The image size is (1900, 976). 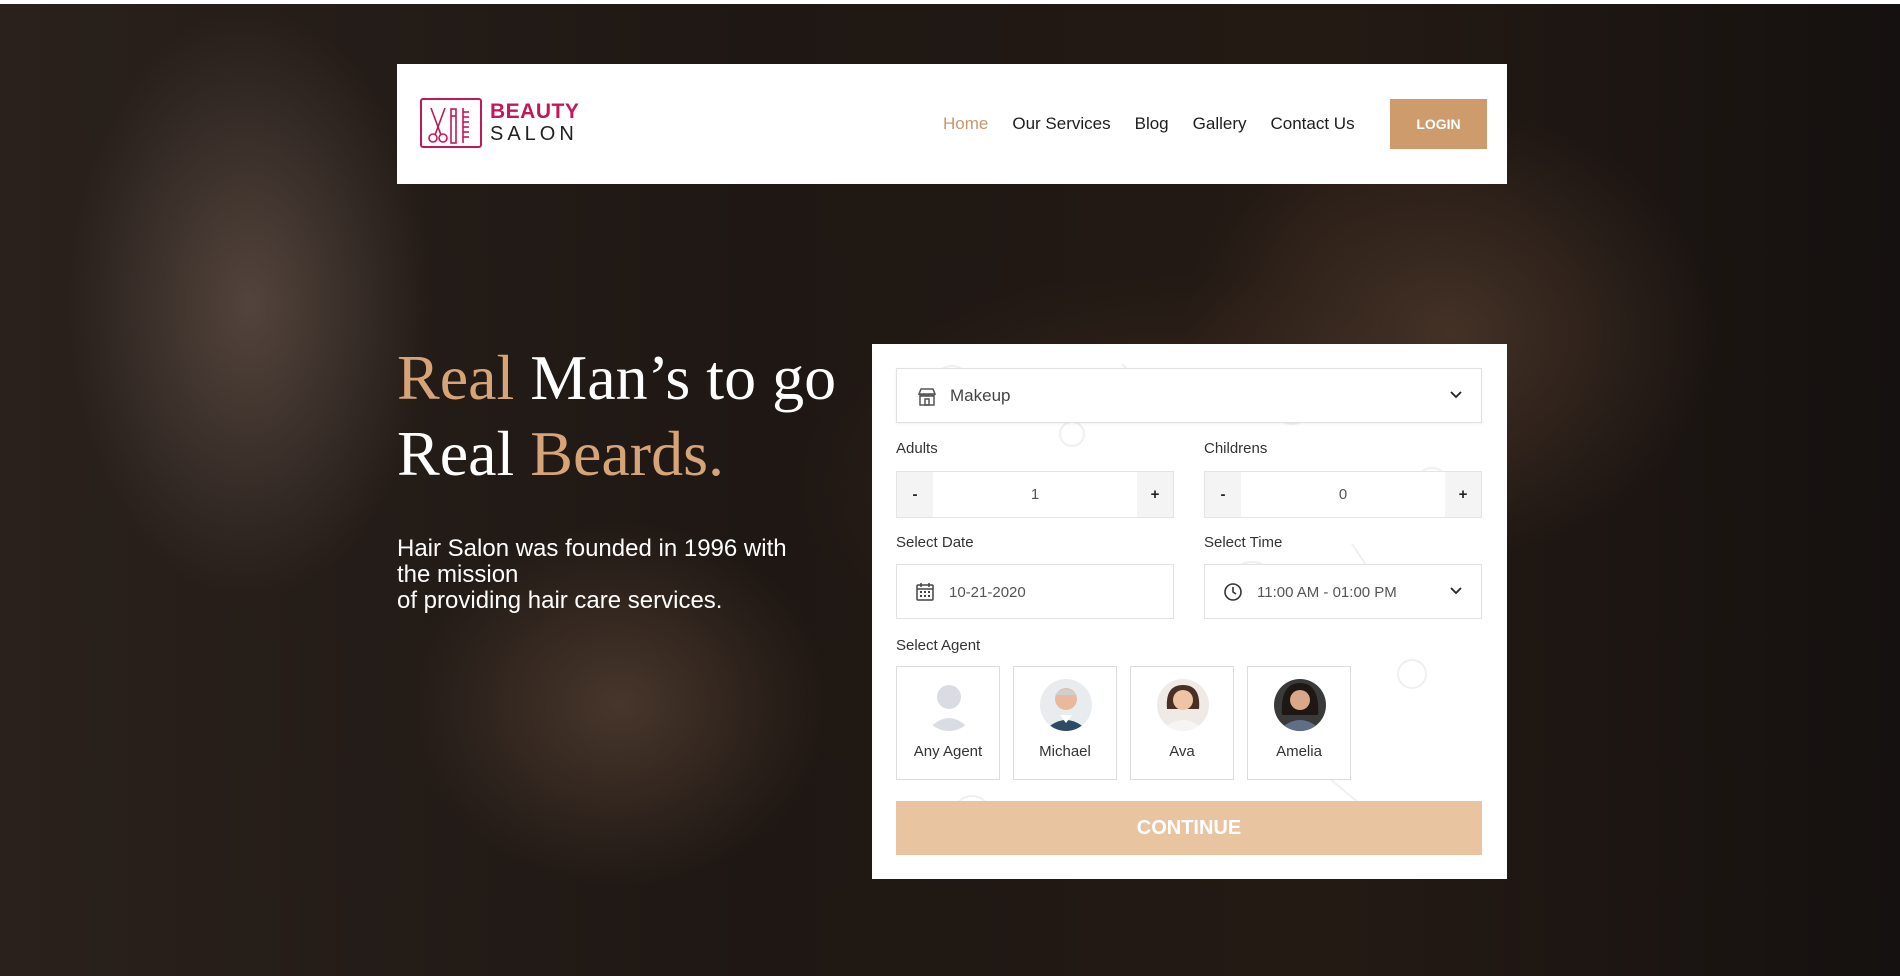 I want to click on clock-icon, so click(x=1233, y=594).